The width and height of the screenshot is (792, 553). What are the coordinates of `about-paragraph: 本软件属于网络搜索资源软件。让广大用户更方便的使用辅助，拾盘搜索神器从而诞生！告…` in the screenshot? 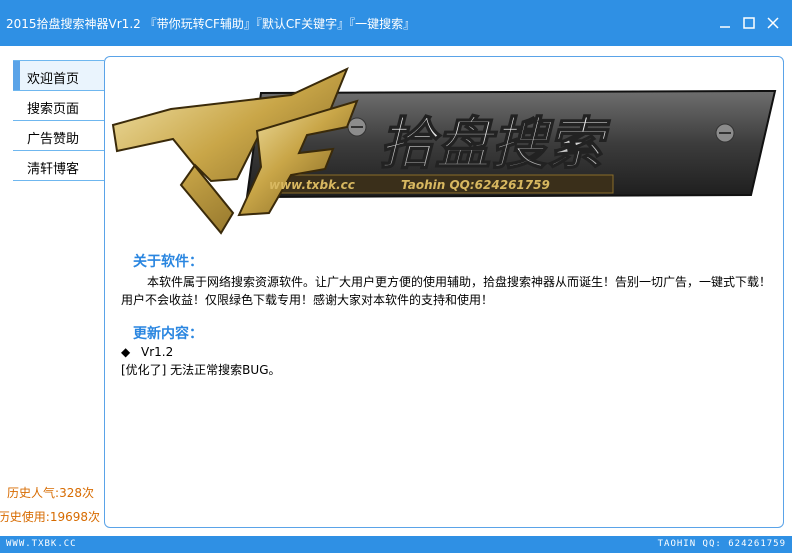 It's located at (446, 291).